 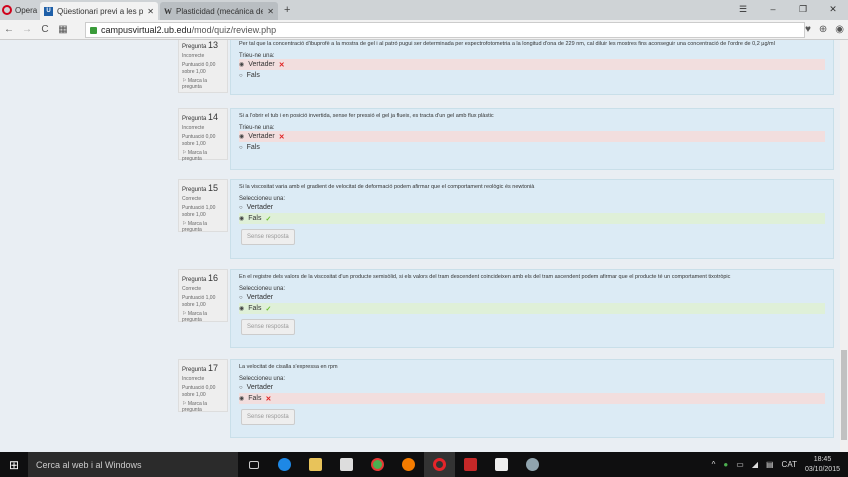 I want to click on show-hidden-icons: ^, so click(x=714, y=464).